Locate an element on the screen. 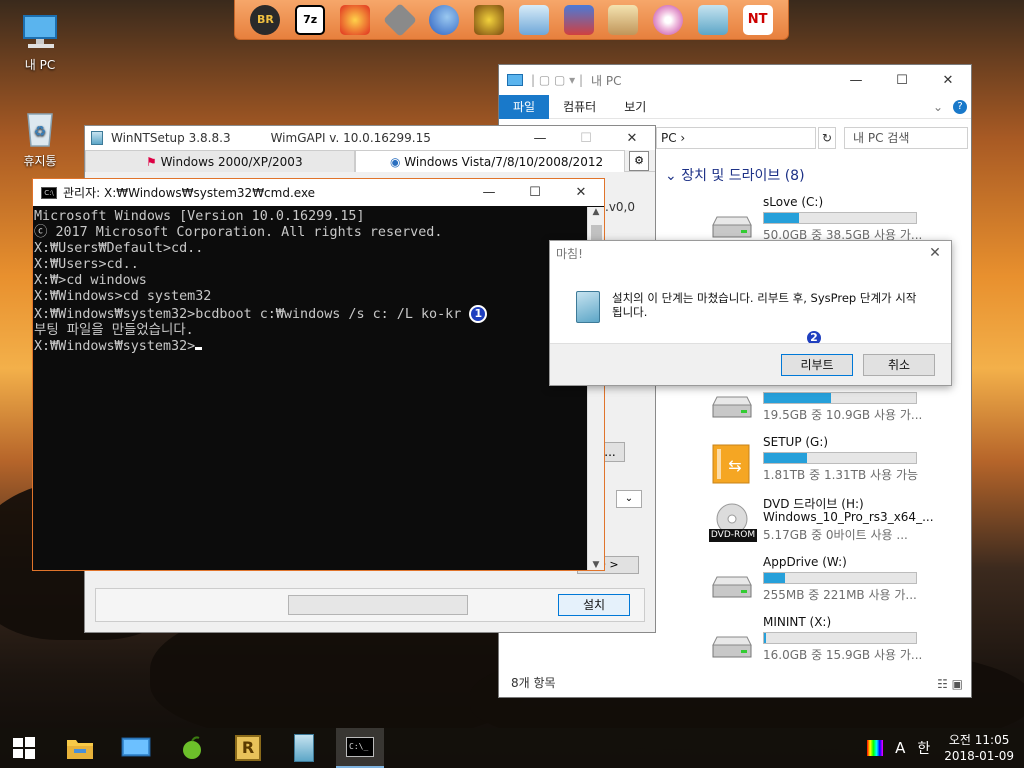 The image size is (1024, 768). address-path: PC › is located at coordinates (736, 138).